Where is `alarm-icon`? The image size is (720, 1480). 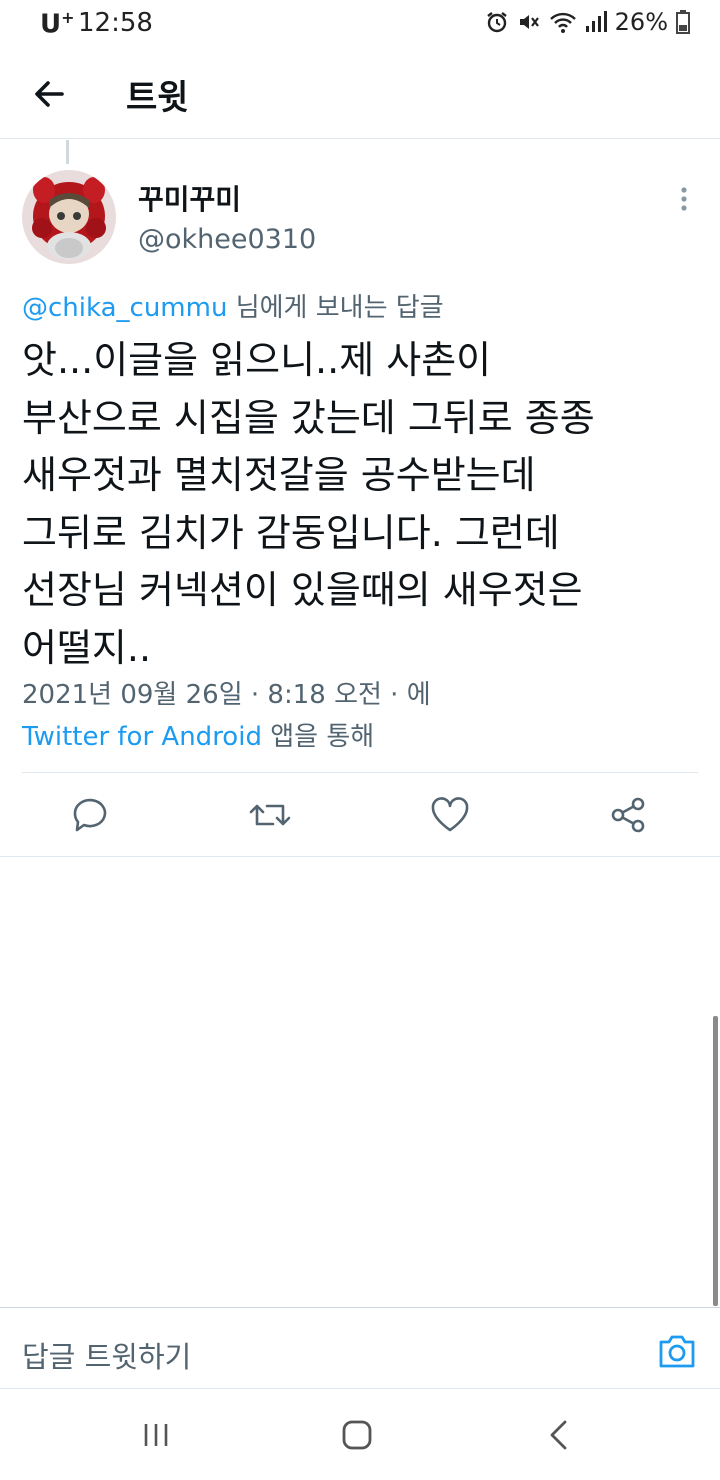
alarm-icon is located at coordinates (496, 22).